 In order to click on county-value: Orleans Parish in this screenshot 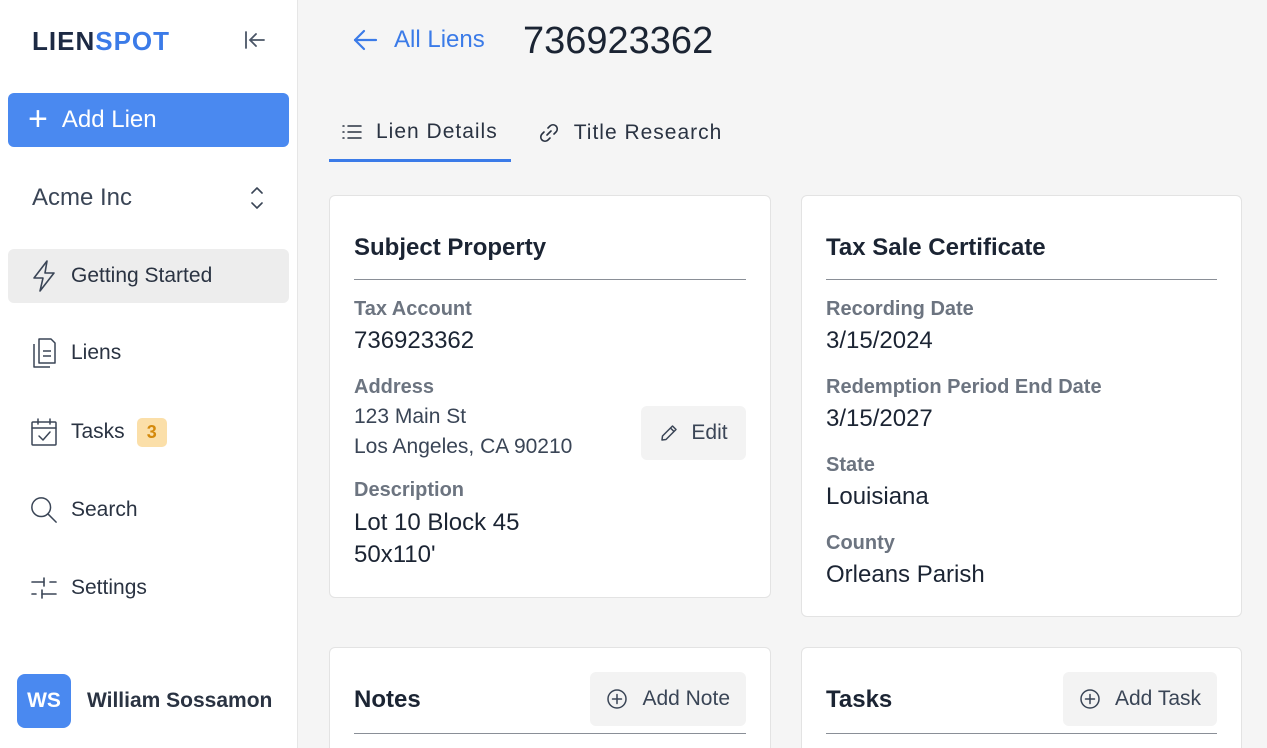, I will do `click(905, 574)`.